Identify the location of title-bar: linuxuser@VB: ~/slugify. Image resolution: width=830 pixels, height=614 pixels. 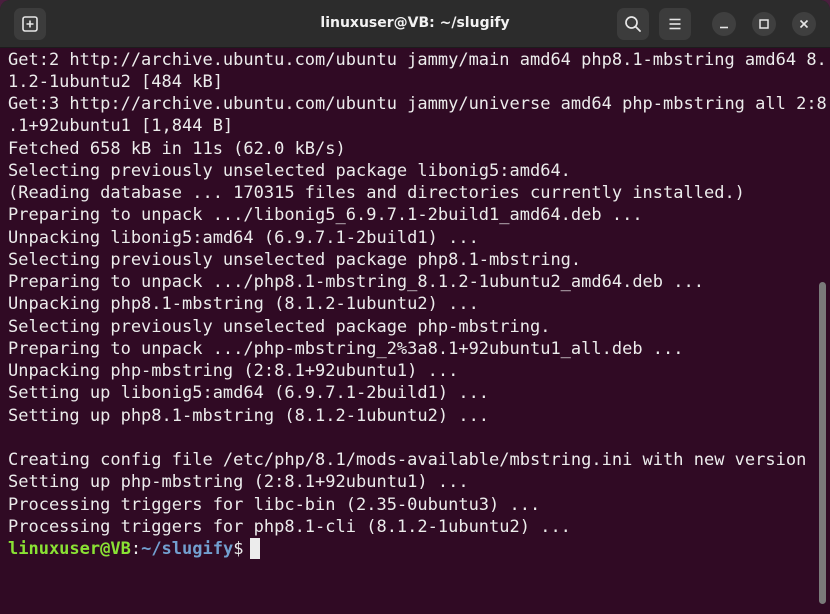
(415, 24).